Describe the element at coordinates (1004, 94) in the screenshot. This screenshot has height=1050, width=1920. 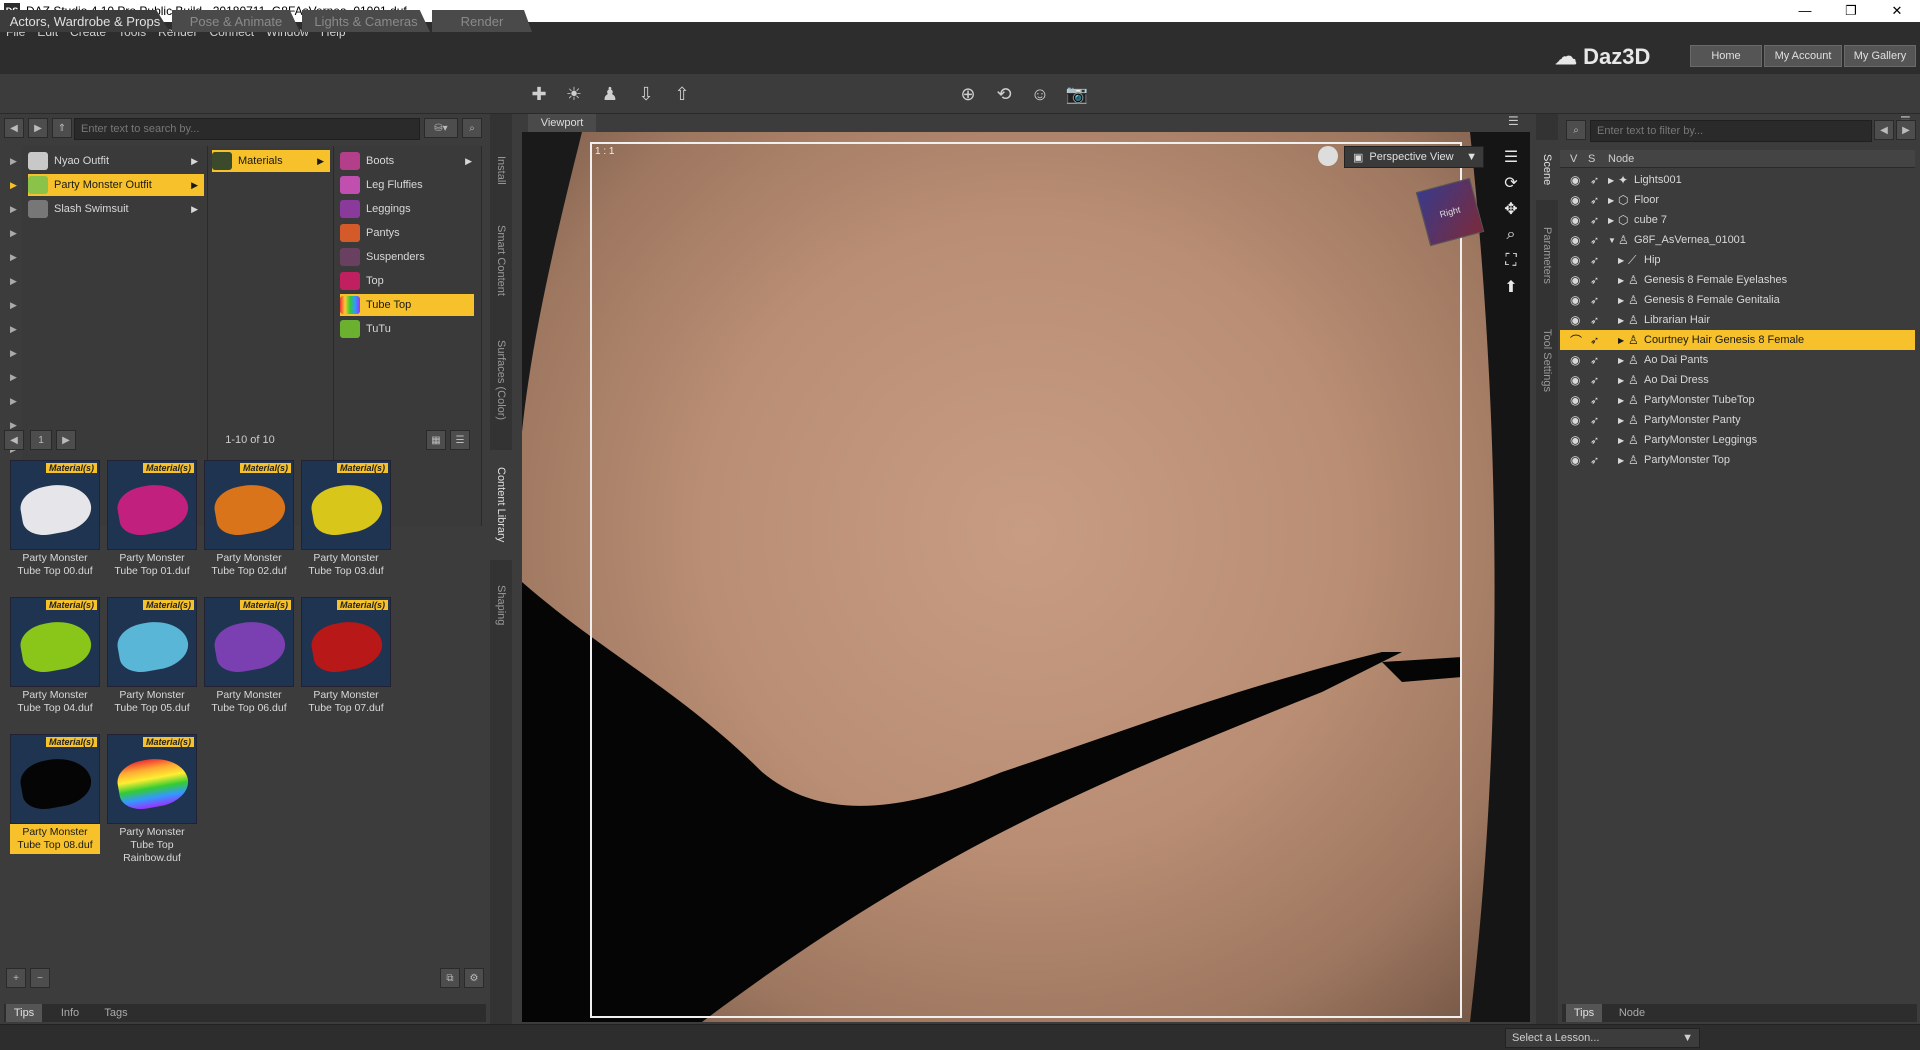
I see `rotate-tool-icon: ⟲` at that location.